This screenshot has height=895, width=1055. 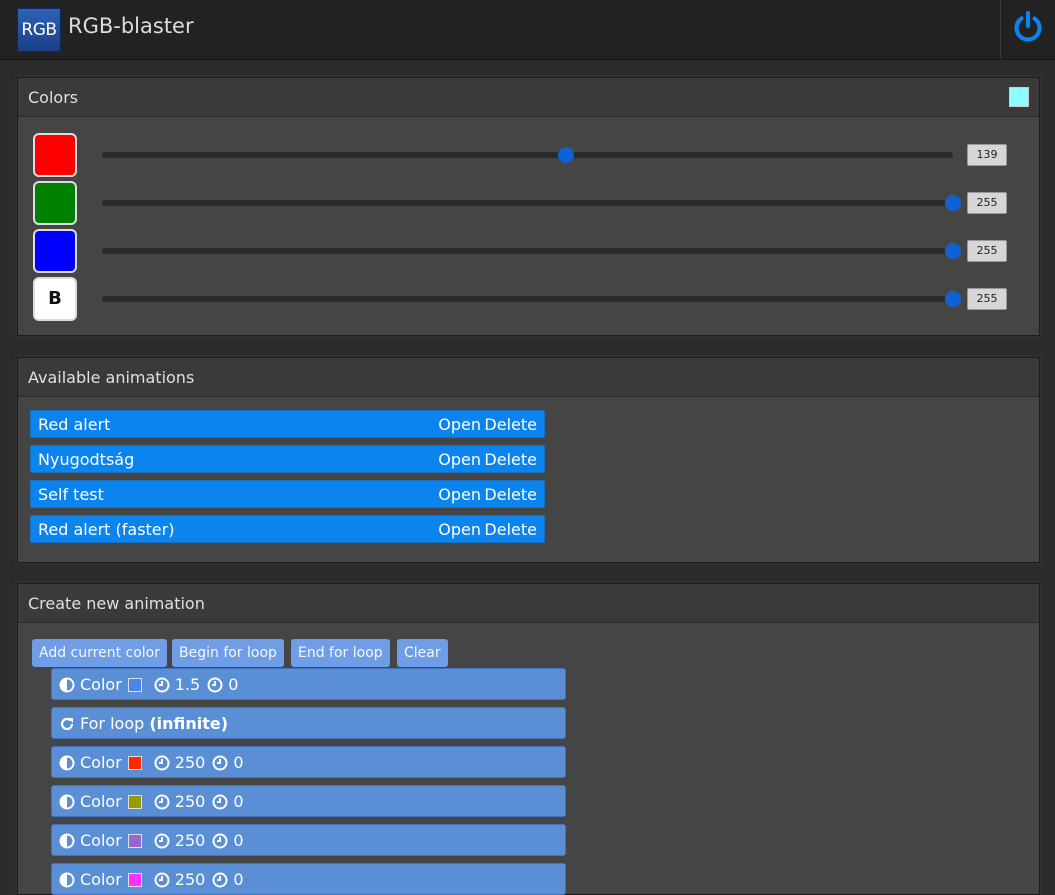 What do you see at coordinates (953, 251) in the screenshot?
I see `blue-slider-thumb` at bounding box center [953, 251].